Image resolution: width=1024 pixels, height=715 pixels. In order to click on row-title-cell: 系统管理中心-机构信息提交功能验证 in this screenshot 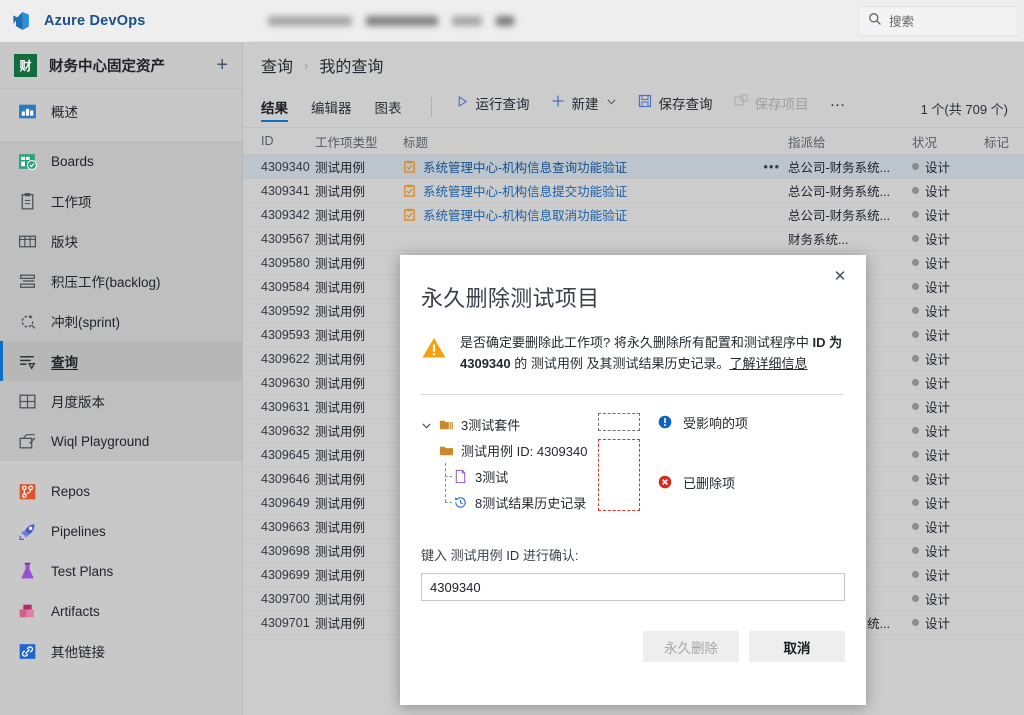, I will do `click(595, 190)`.